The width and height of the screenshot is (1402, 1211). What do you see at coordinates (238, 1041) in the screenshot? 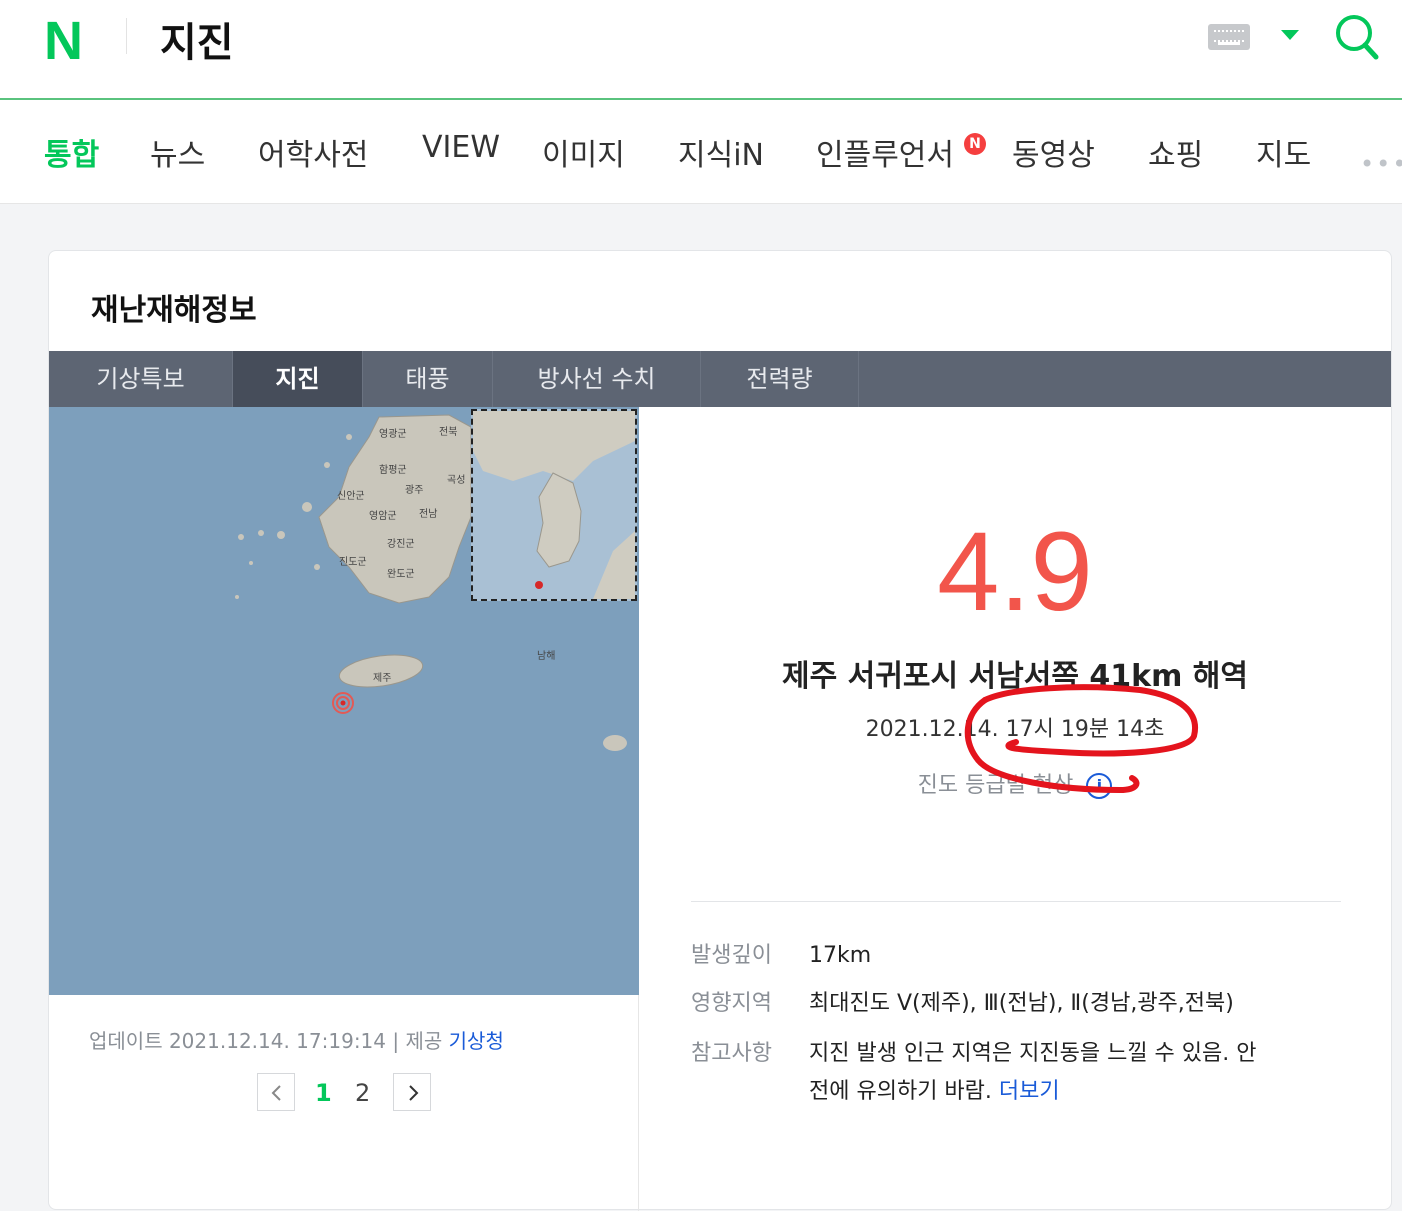
I see `update-time: 업데이트 2021.12.14. 17:19:14` at bounding box center [238, 1041].